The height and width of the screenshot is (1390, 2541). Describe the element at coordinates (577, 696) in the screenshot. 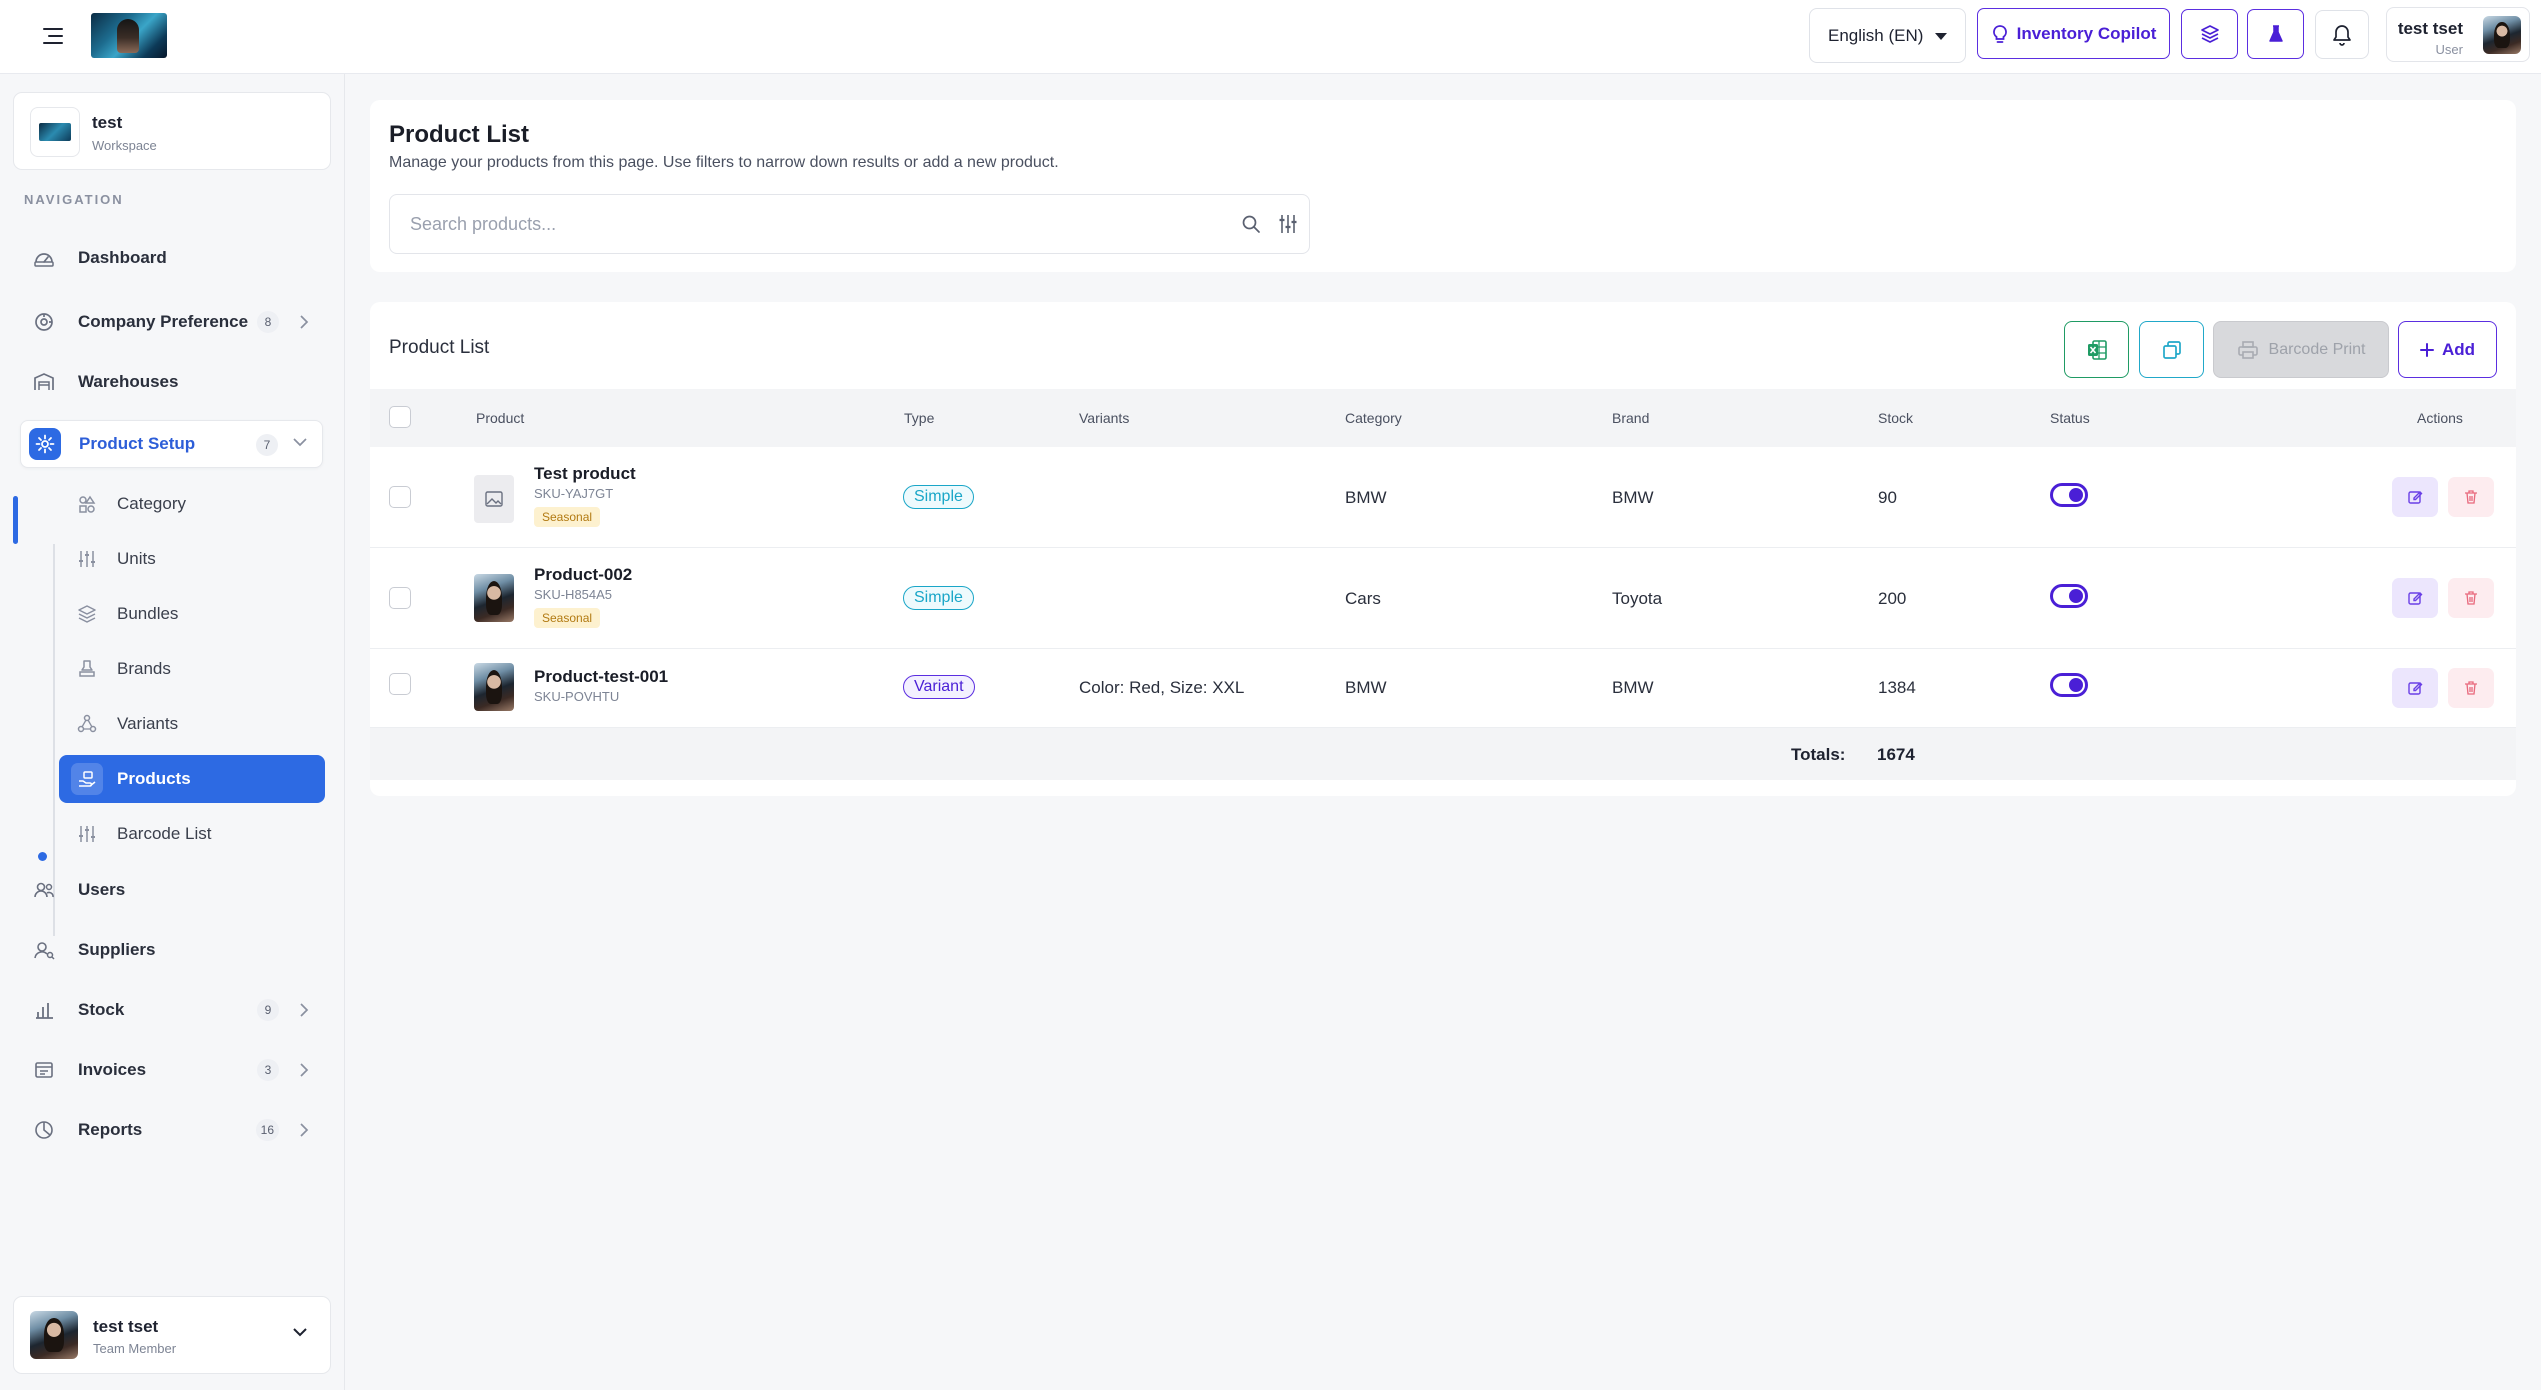

I see `product-sku: SKU-POVHTU` at that location.